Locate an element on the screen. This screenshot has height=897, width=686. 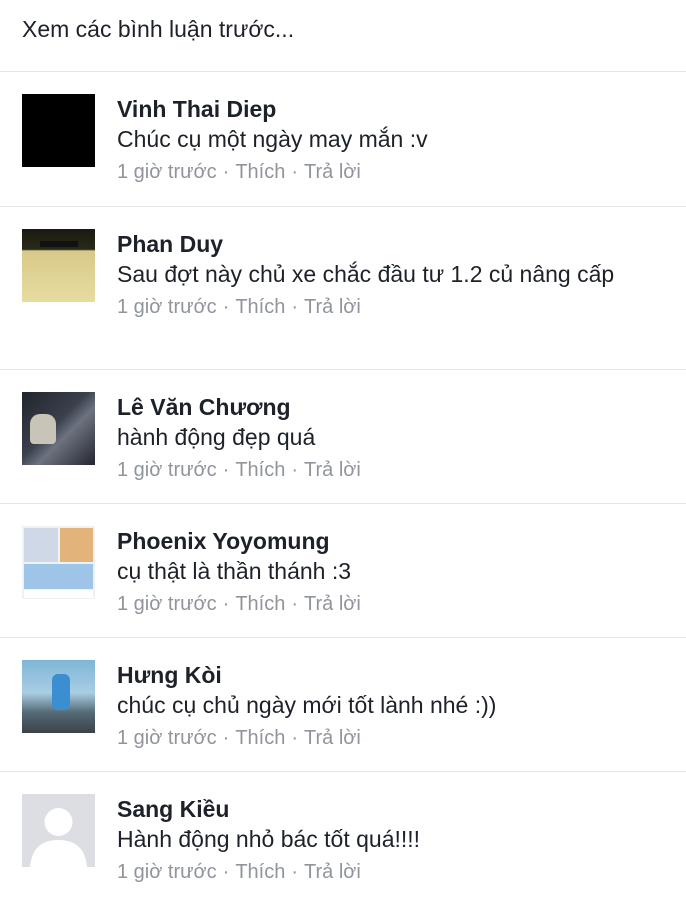
commenter-name: Lê Văn Chương is located at coordinates (390, 407).